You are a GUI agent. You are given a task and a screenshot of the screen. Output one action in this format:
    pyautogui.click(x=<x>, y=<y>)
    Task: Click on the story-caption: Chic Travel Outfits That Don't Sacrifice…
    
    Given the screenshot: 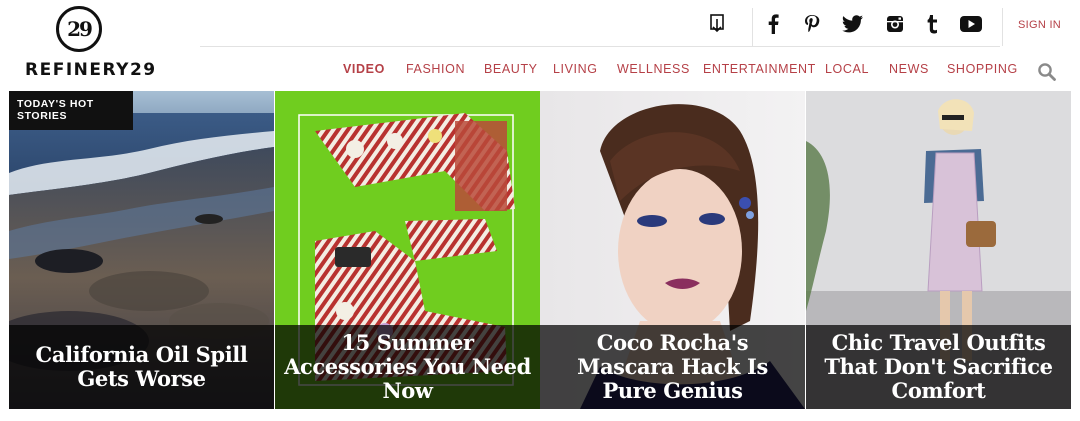 What is the action you would take?
    pyautogui.click(x=938, y=367)
    